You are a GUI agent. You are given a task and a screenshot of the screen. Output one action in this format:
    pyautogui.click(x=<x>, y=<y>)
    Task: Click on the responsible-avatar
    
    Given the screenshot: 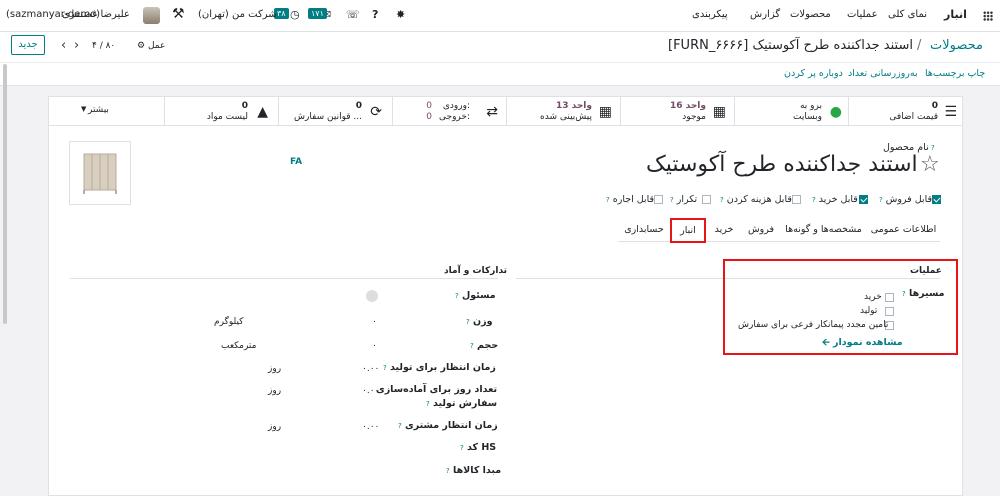 What is the action you would take?
    pyautogui.click(x=372, y=296)
    